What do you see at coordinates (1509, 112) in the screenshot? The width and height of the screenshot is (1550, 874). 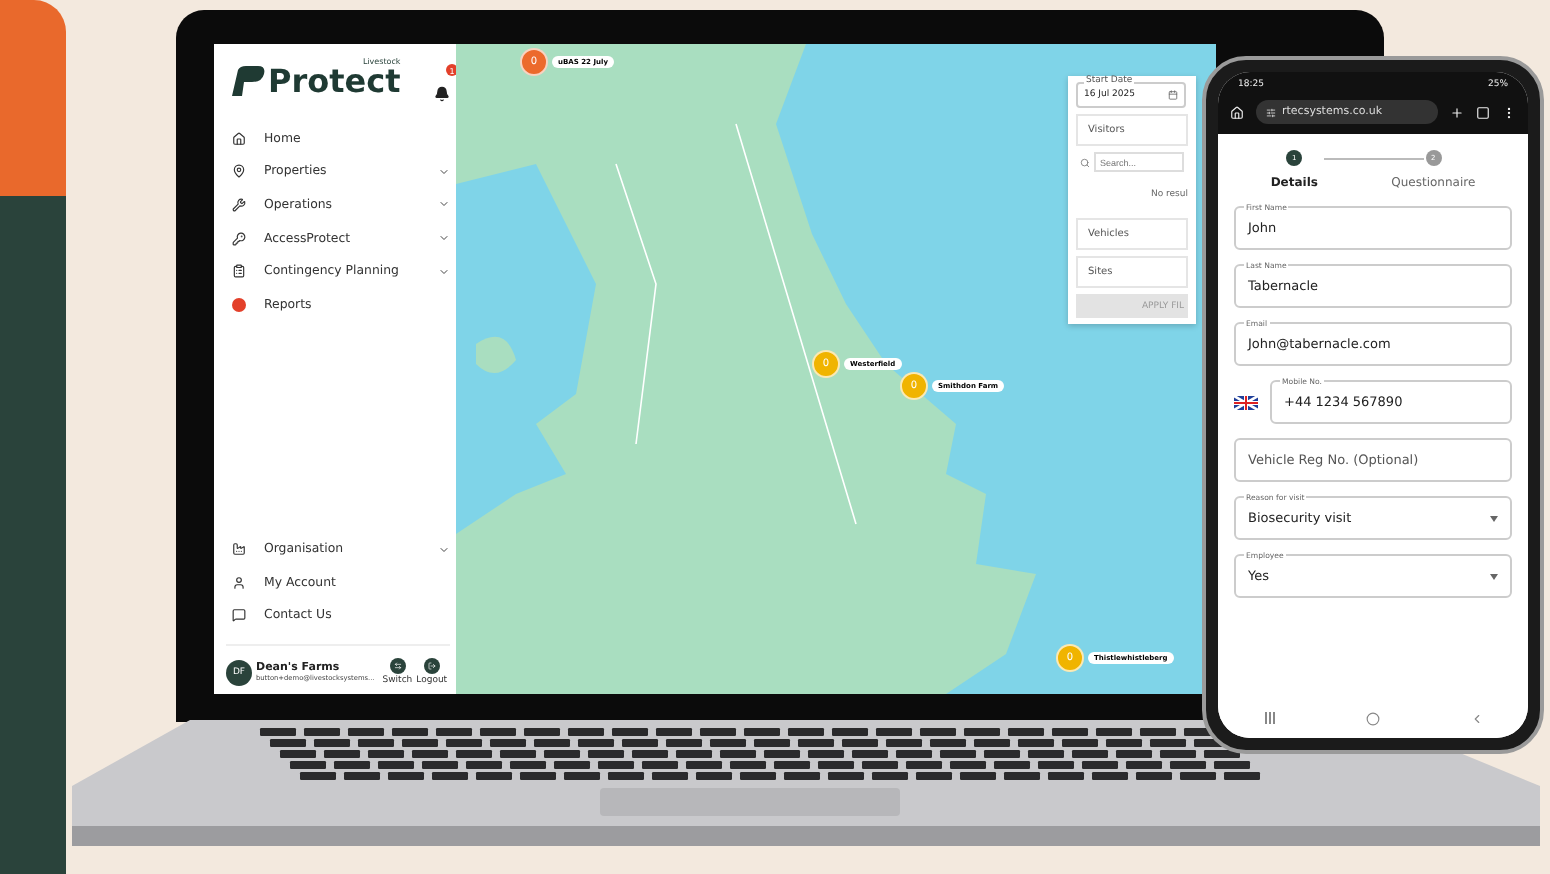 I see `menu-icon` at bounding box center [1509, 112].